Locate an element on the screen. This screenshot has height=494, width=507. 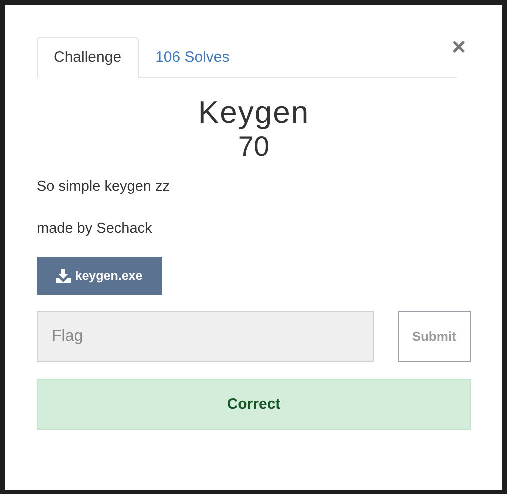
tab: Challenge is located at coordinates (88, 57).